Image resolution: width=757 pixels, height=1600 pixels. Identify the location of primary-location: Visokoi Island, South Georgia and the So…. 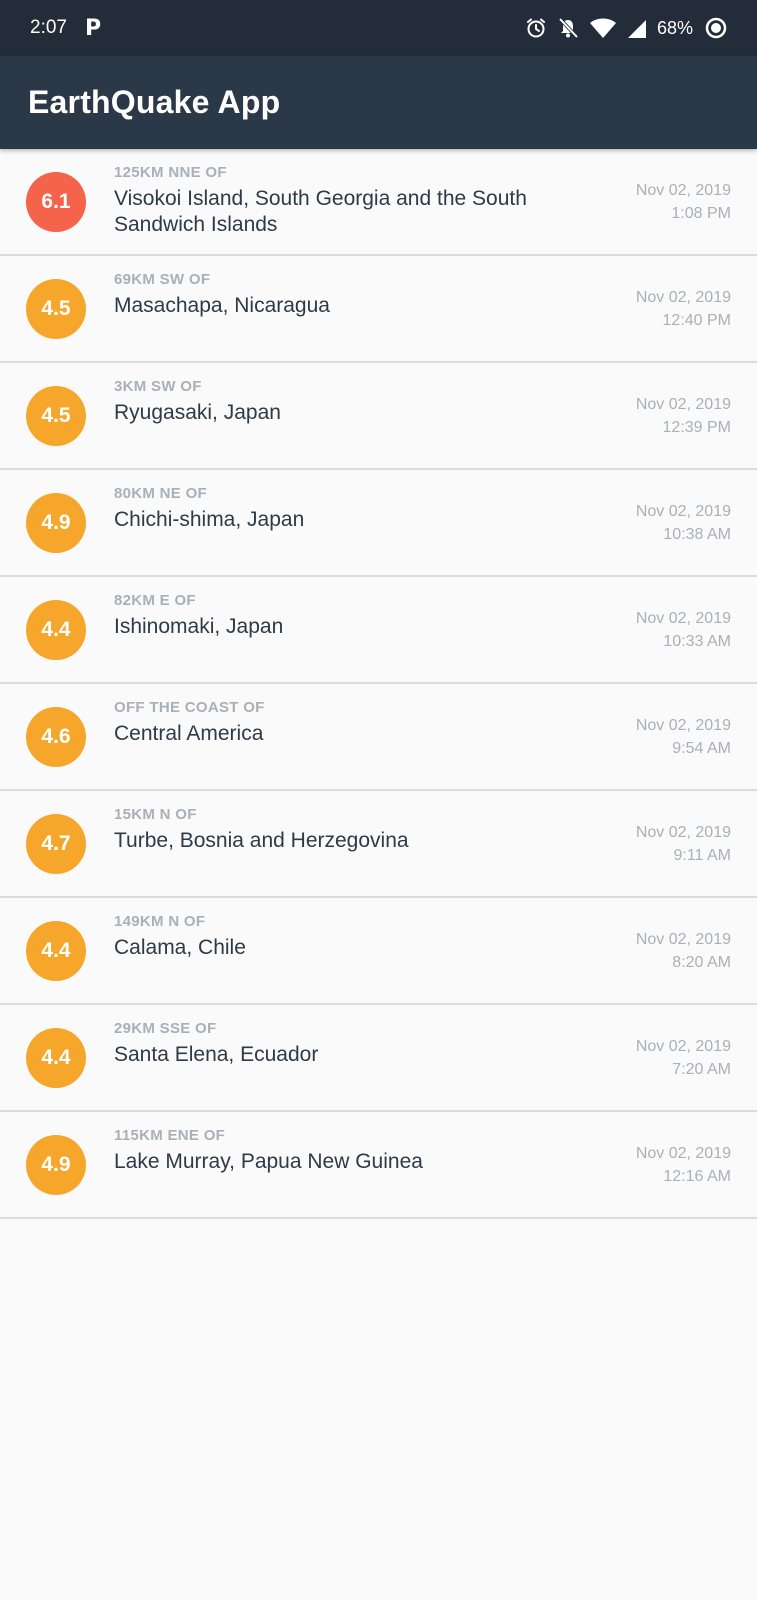
(320, 211).